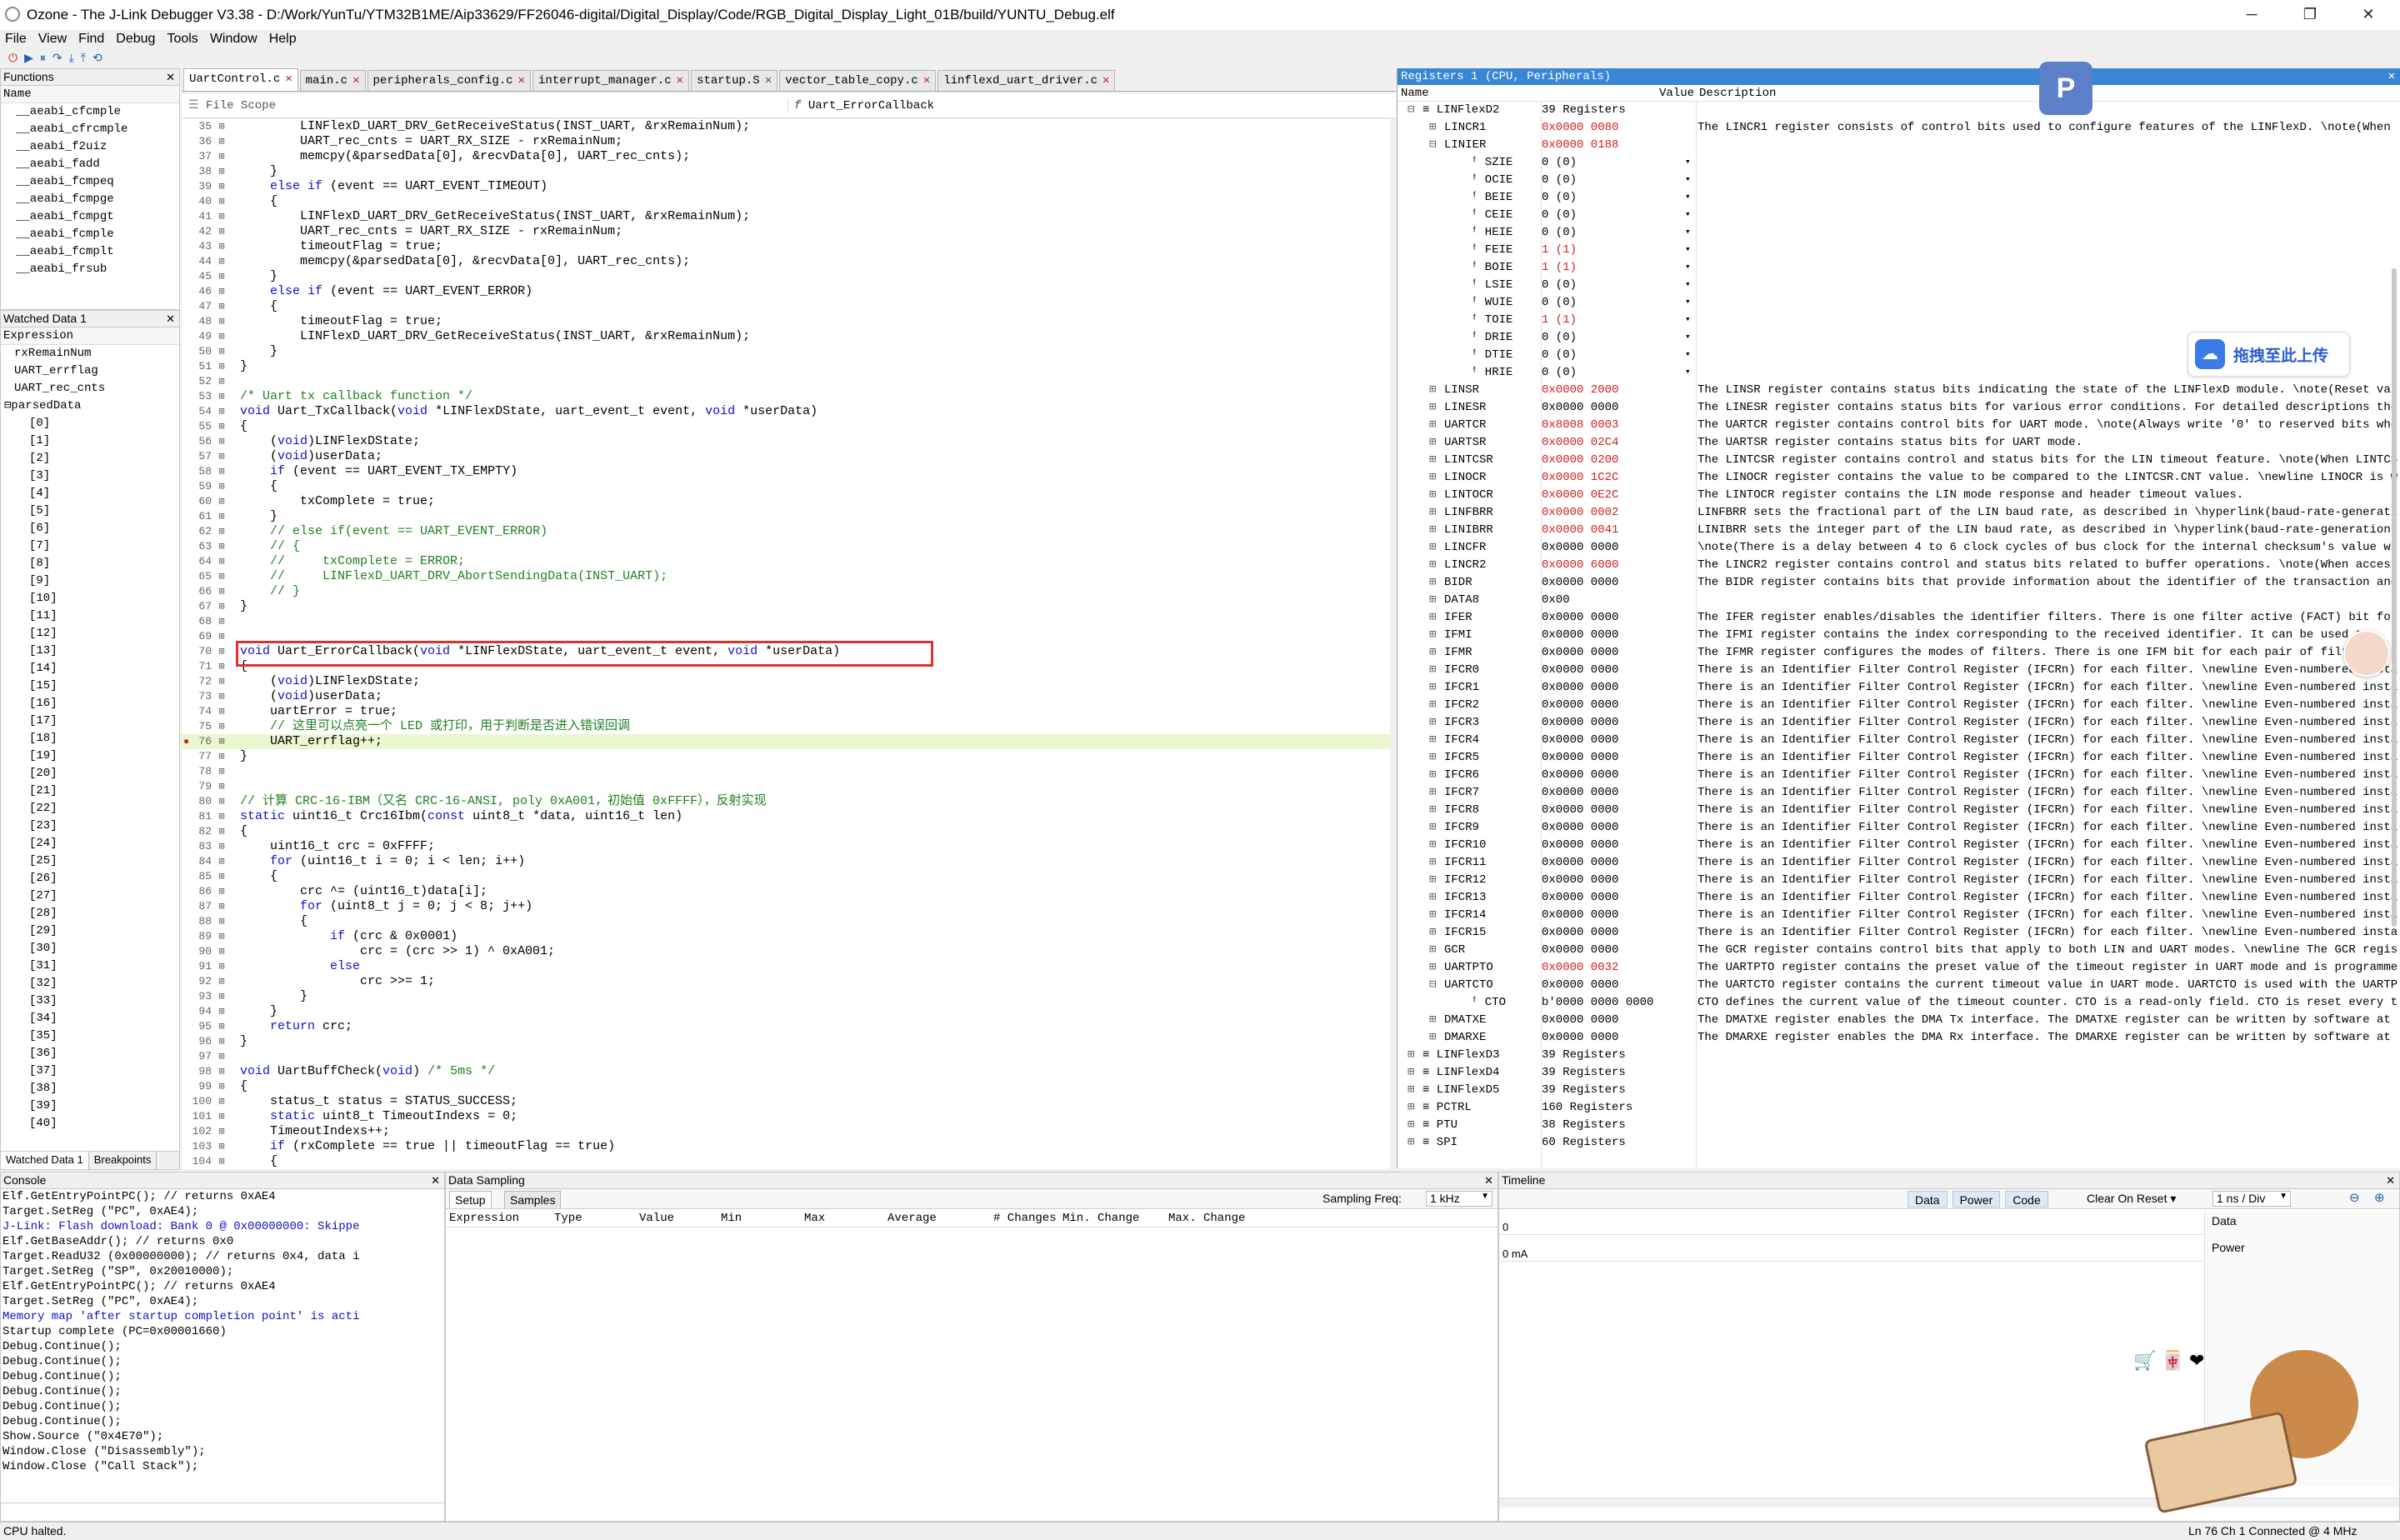 This screenshot has width=2400, height=1540. What do you see at coordinates (240, 79) in the screenshot?
I see `editor-tab: UartControl.c ✕` at bounding box center [240, 79].